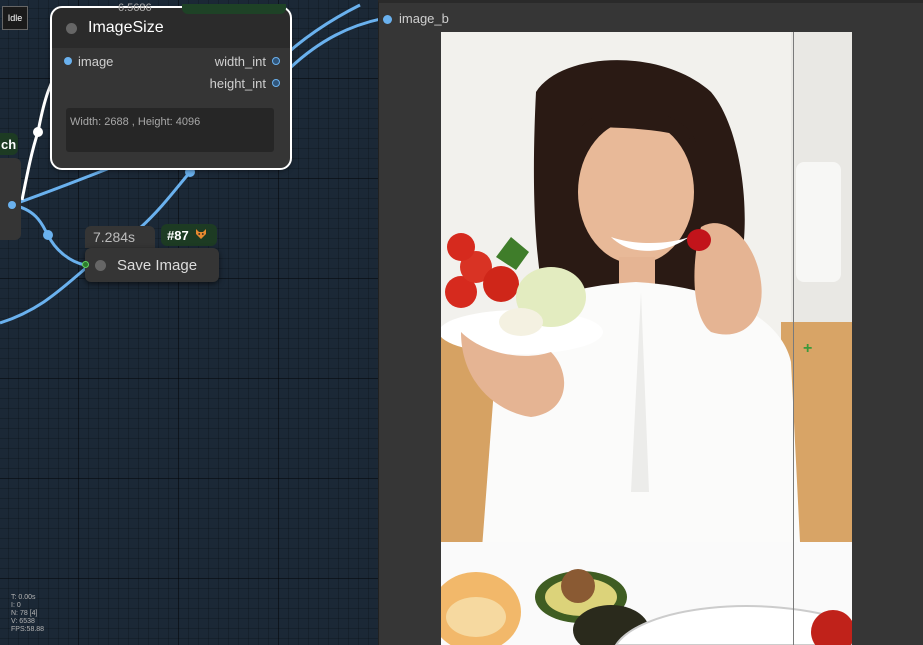  What do you see at coordinates (170, 130) in the screenshot?
I see `node-preview-text: Width: 2688 , Height: 4096` at bounding box center [170, 130].